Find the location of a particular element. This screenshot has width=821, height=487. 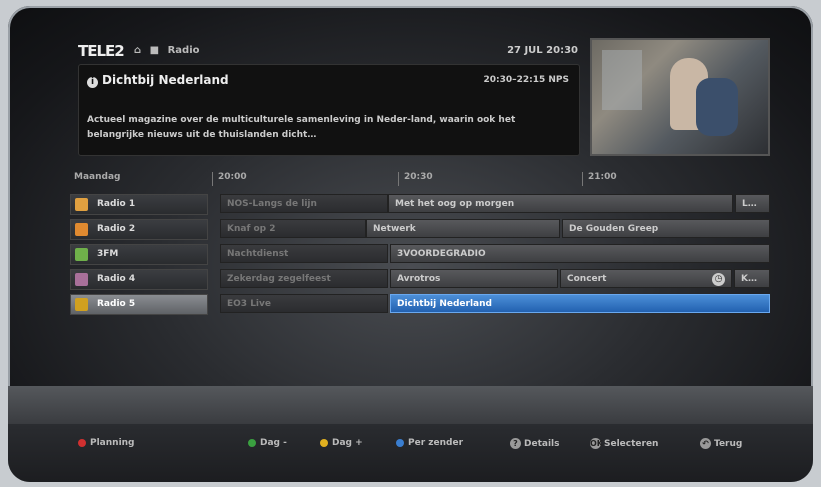

time-label: 20:30 is located at coordinates (418, 177).